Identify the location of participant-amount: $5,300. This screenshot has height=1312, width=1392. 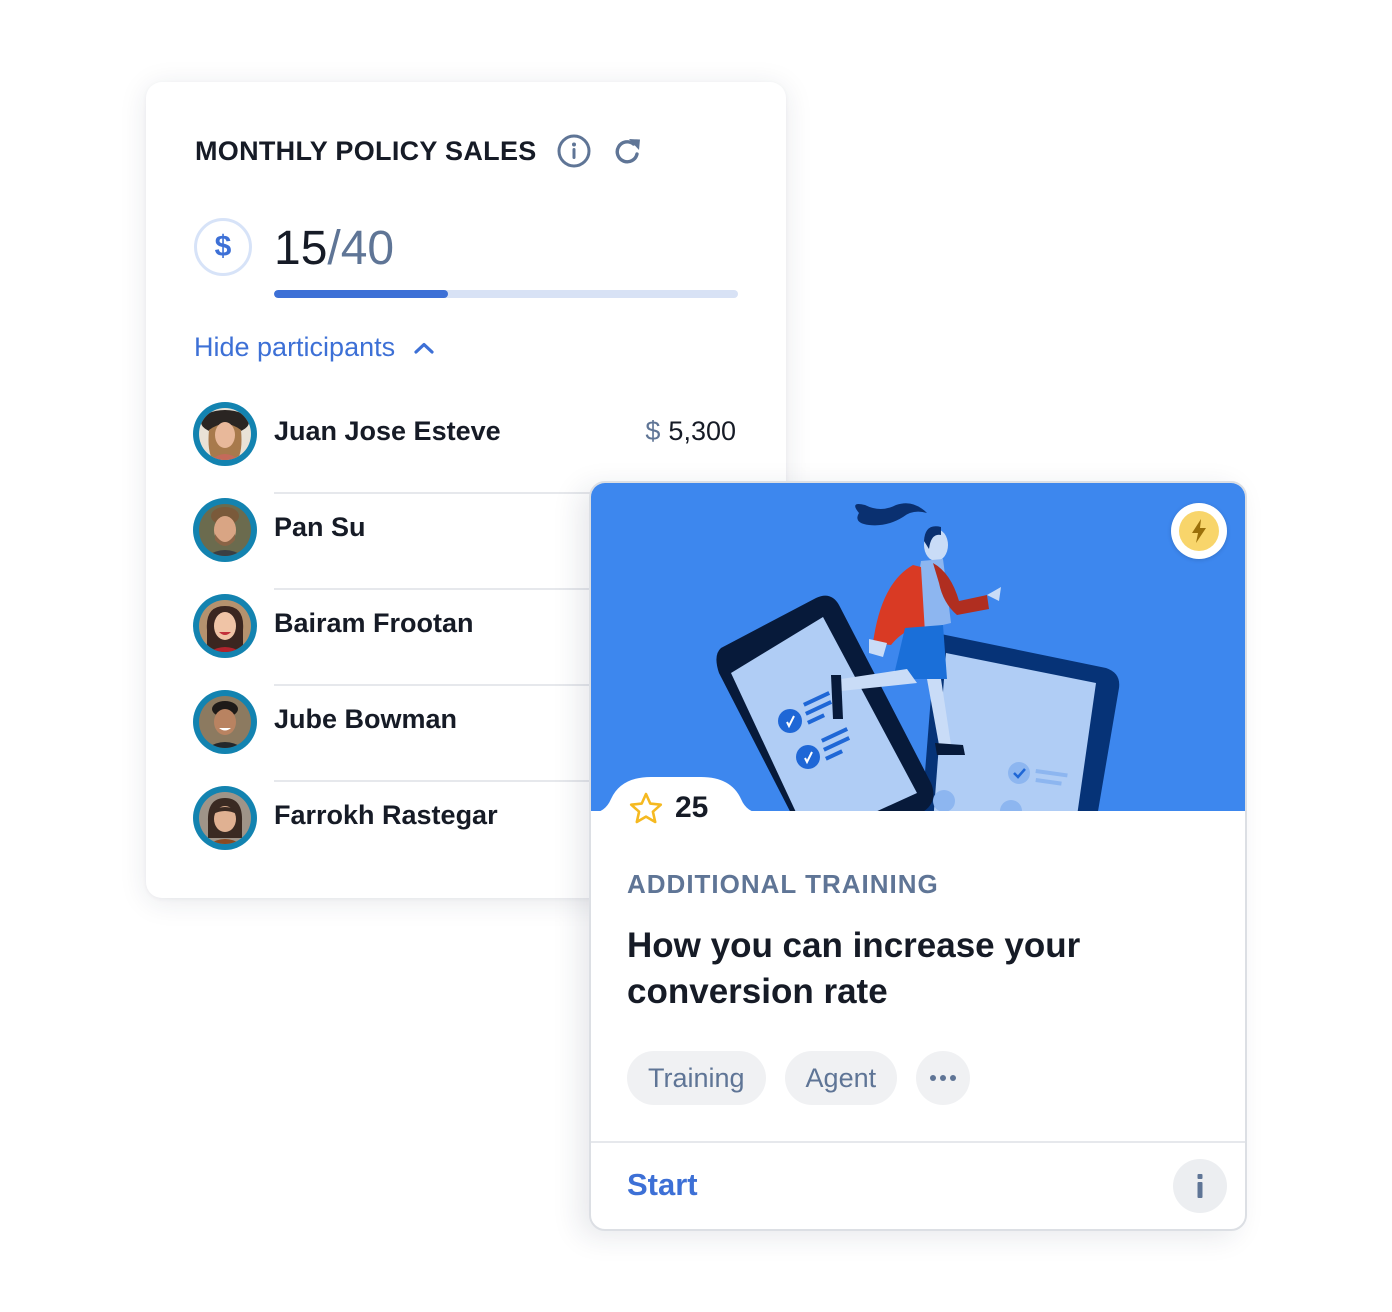
(690, 431).